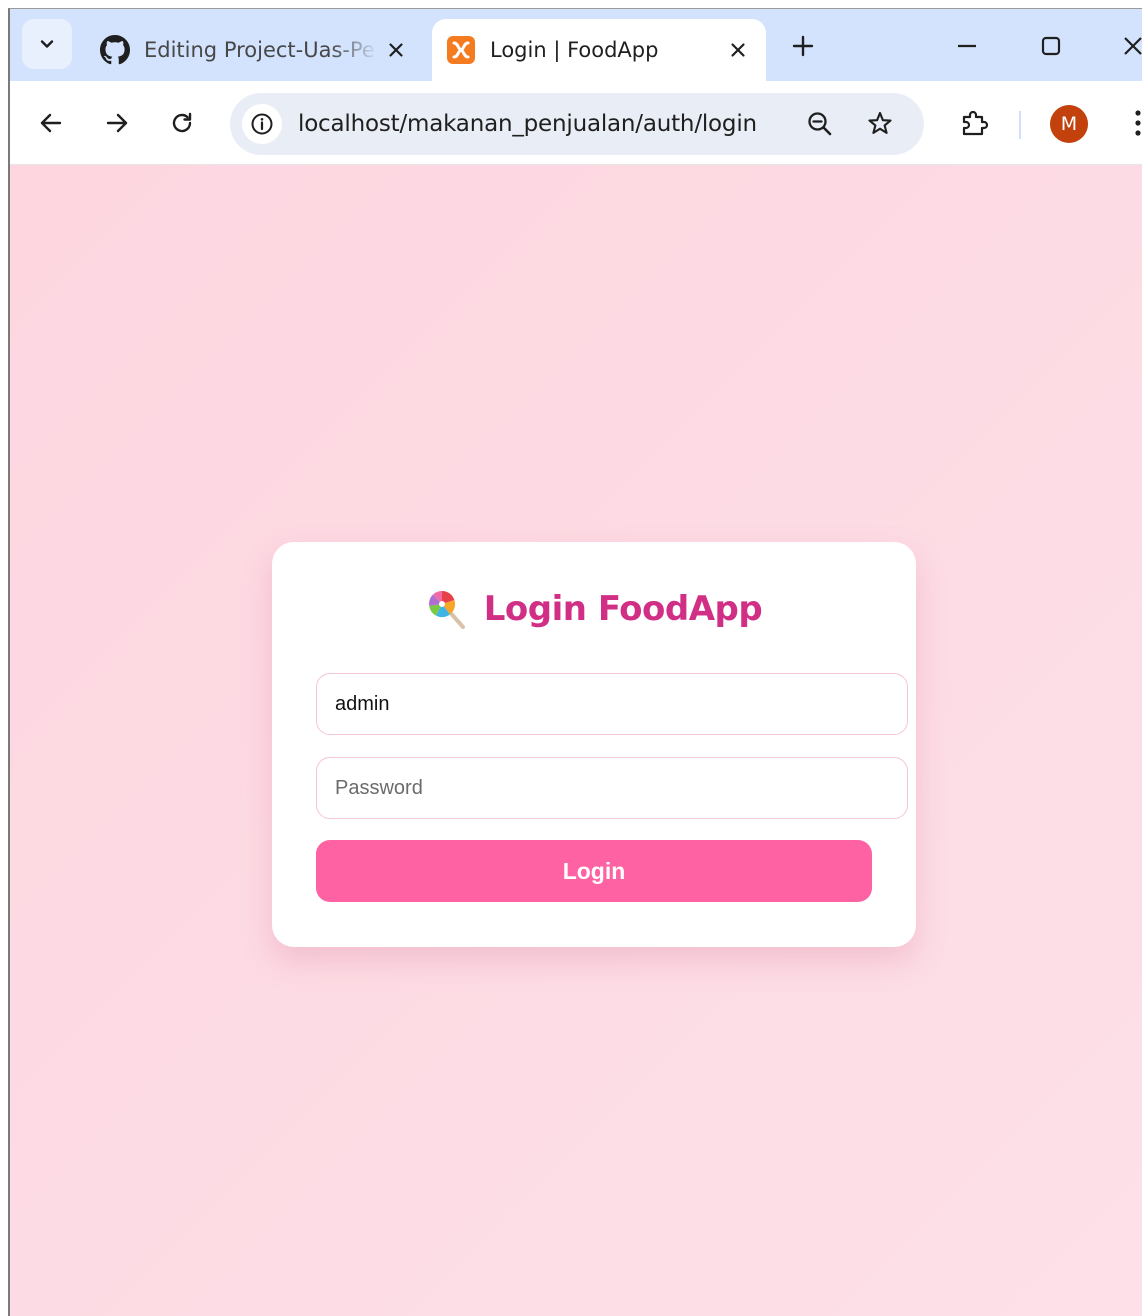 The height and width of the screenshot is (1316, 1142). I want to click on chevron-down-icon, so click(47, 44).